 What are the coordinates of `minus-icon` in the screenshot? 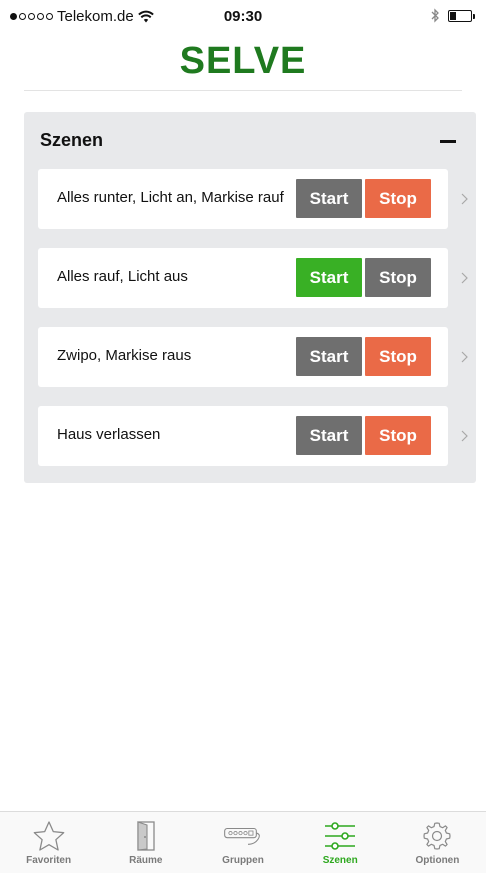 It's located at (448, 141).